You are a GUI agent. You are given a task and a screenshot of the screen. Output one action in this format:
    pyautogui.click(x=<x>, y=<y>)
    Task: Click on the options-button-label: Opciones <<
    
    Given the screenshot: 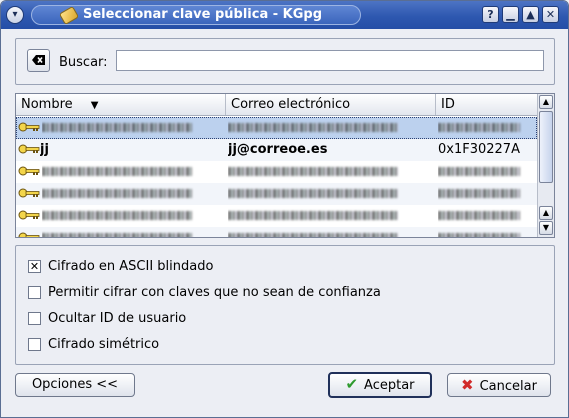 What is the action you would take?
    pyautogui.click(x=75, y=384)
    